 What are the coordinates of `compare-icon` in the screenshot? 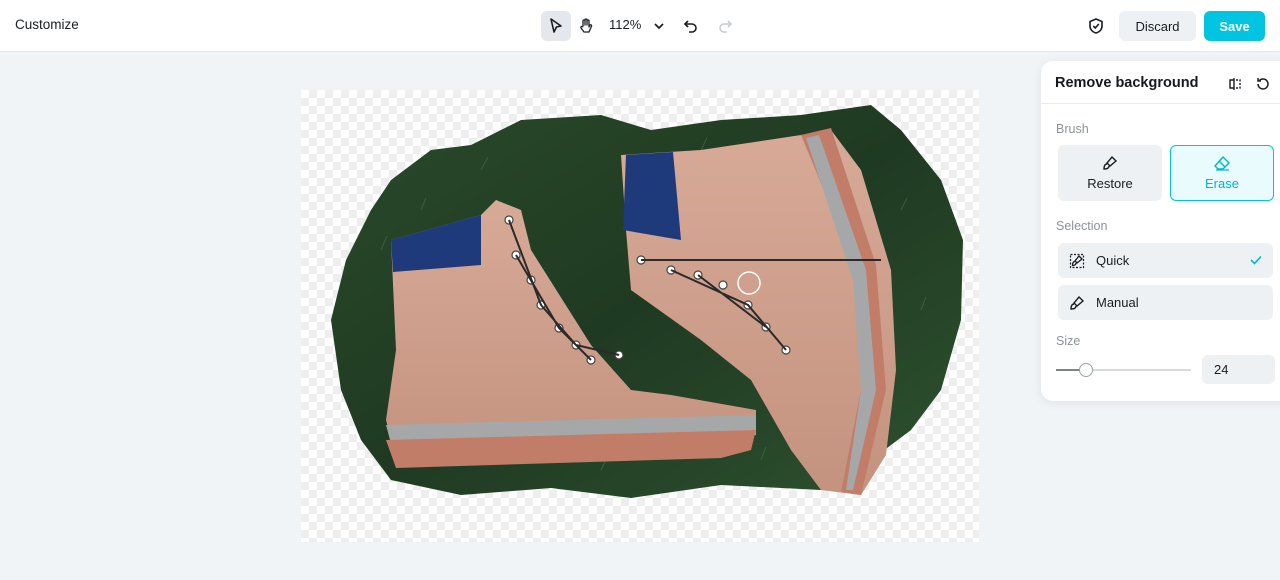 It's located at (1235, 84).